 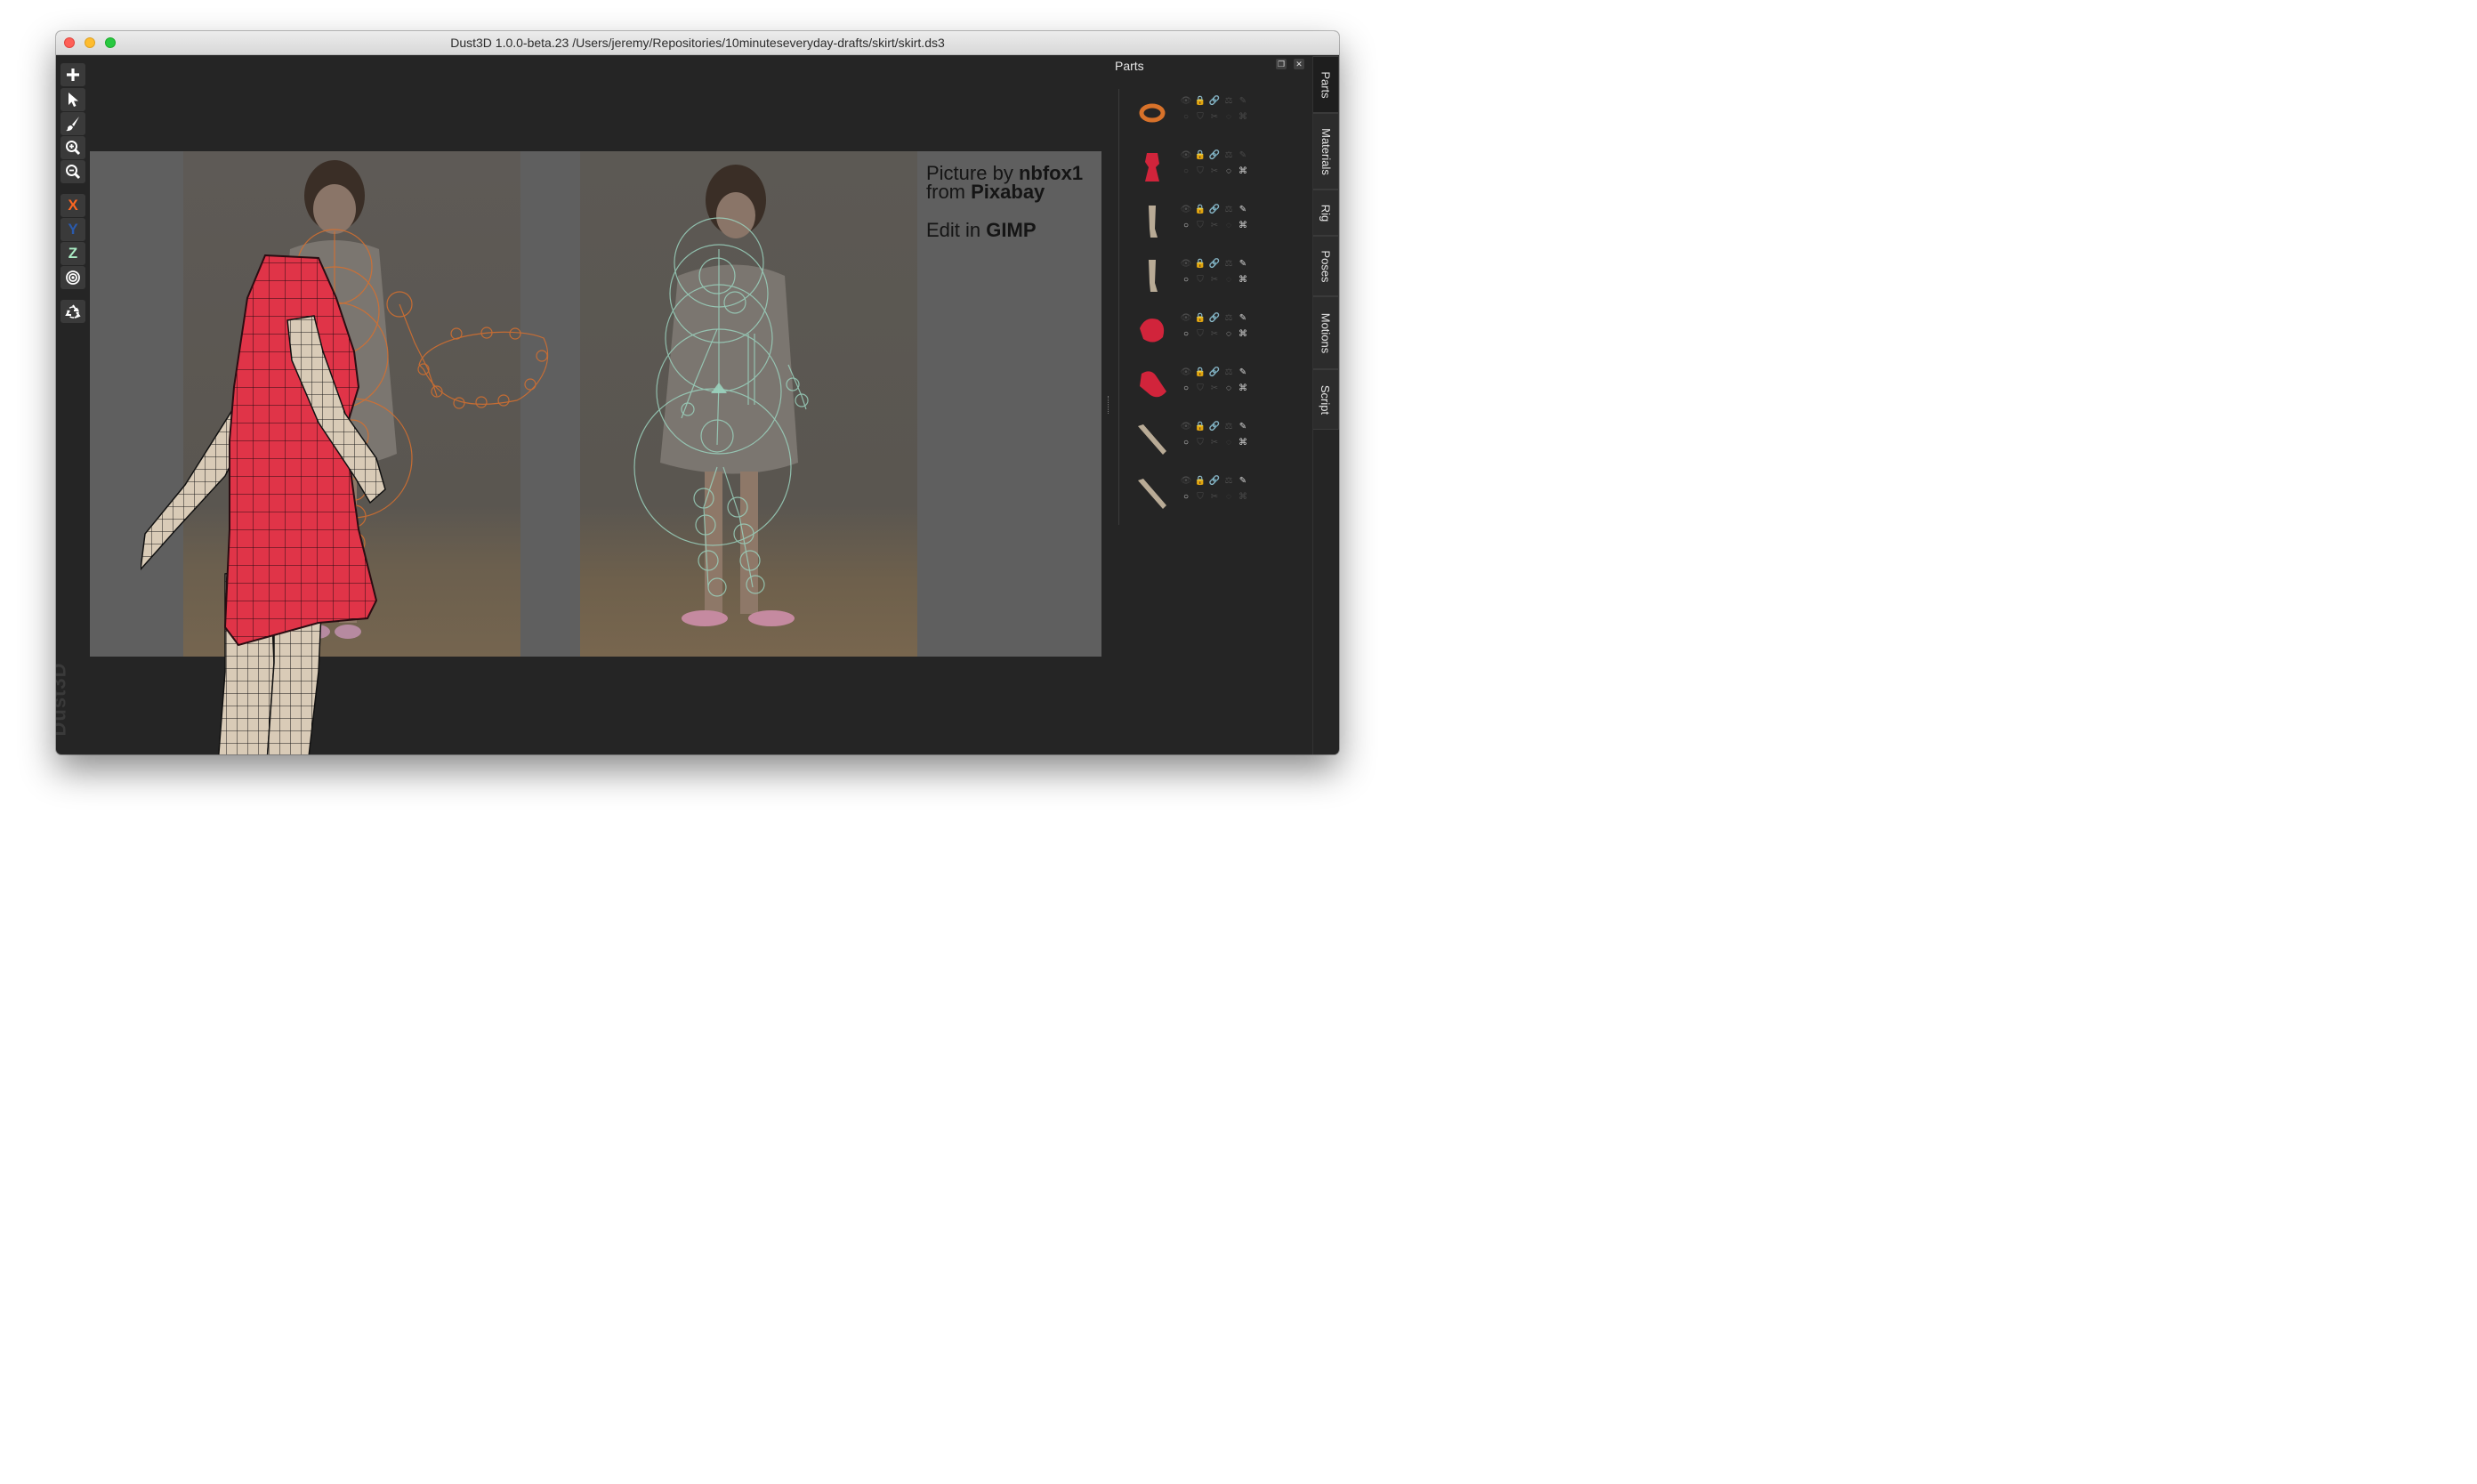 I want to click on z-axis-lock-button: Z, so click(x=73, y=253).